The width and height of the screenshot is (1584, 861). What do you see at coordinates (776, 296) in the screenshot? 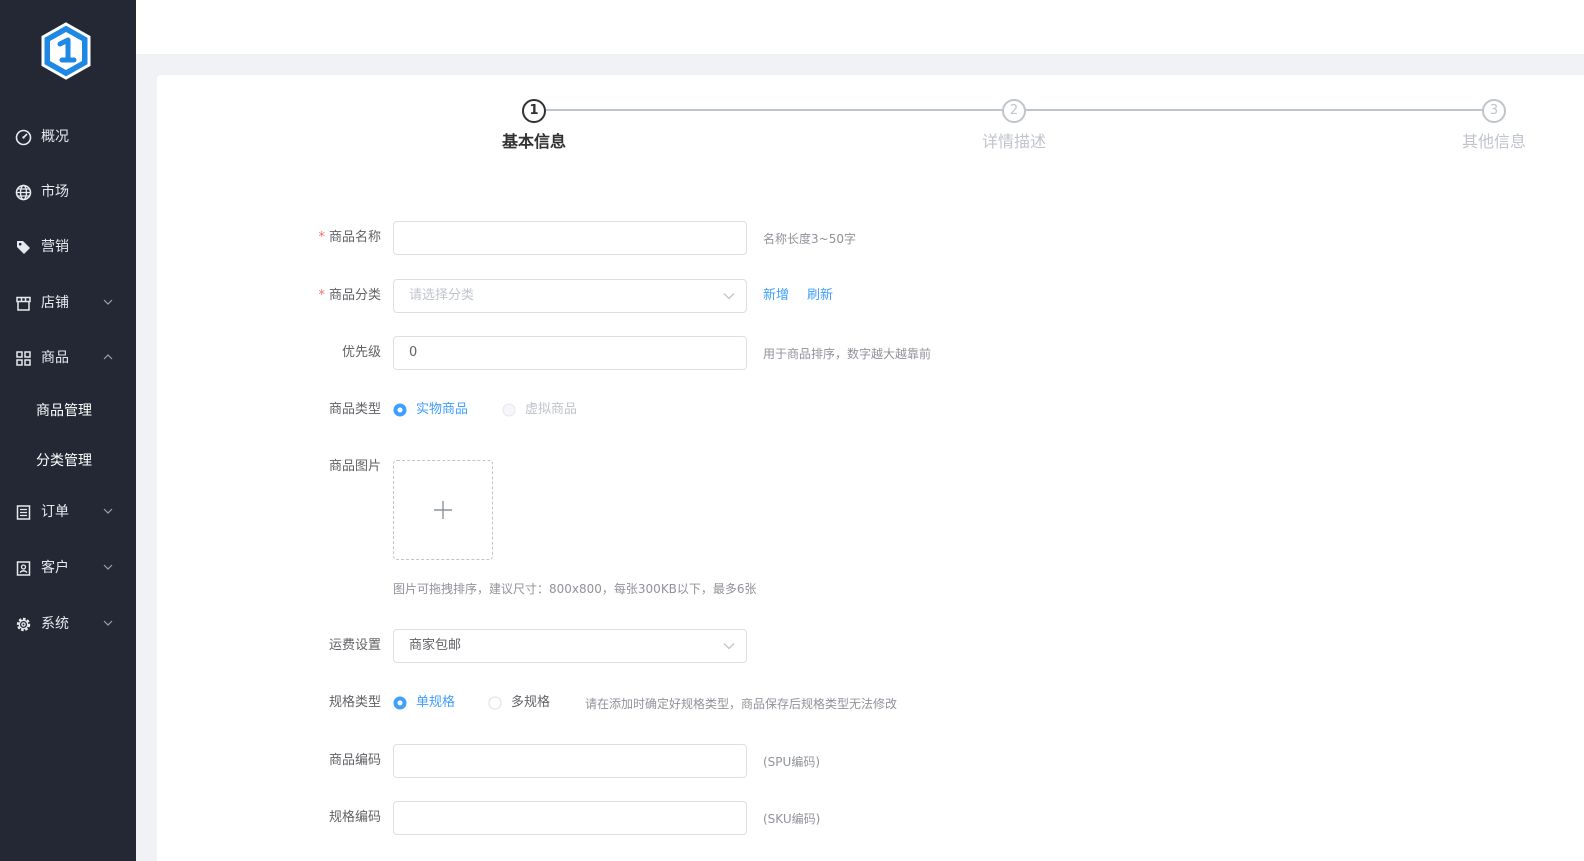
I see `add-category-link: 新增` at bounding box center [776, 296].